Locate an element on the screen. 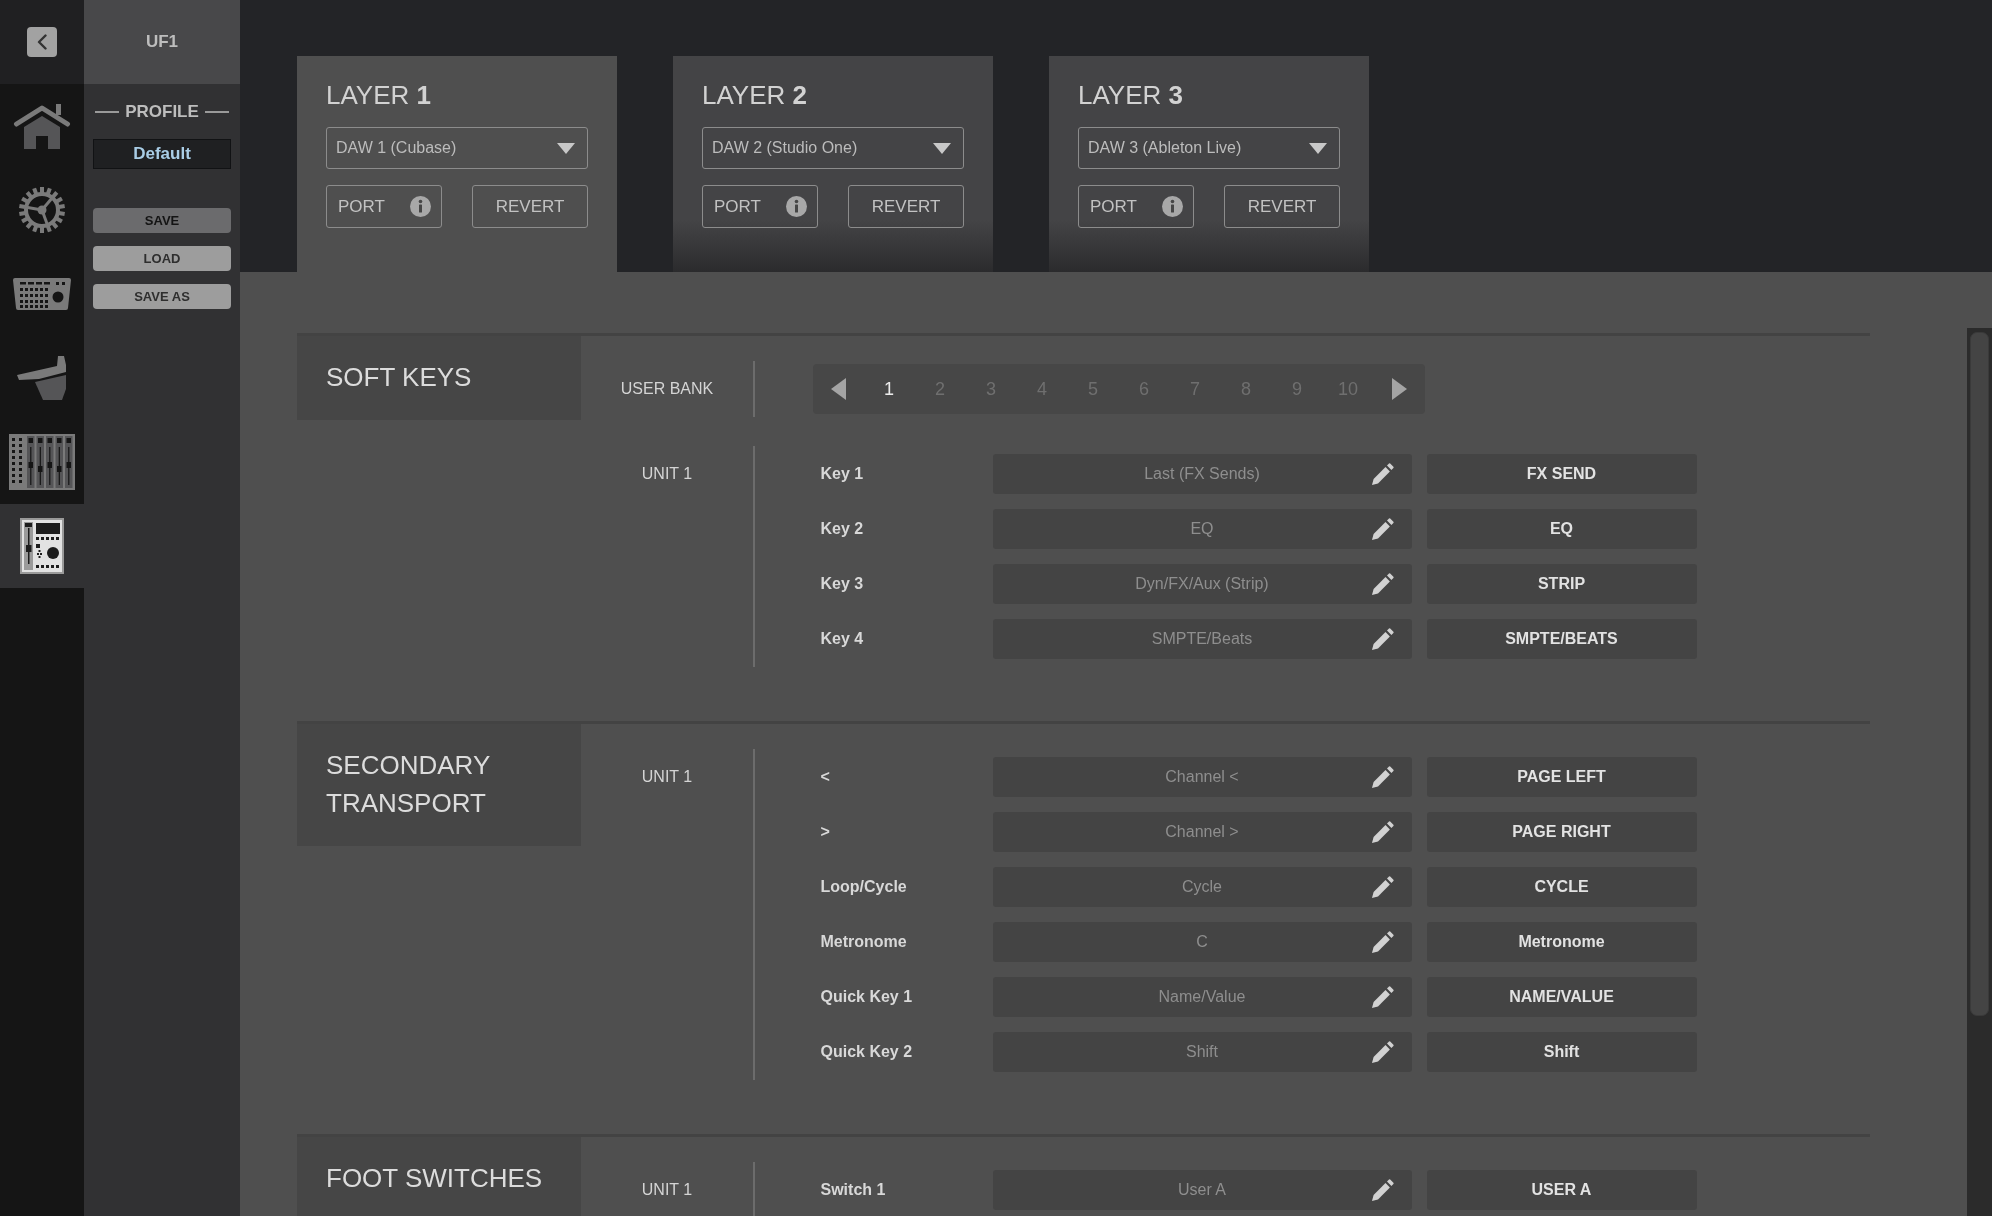  profile-heading: PROFILE is located at coordinates (162, 112).